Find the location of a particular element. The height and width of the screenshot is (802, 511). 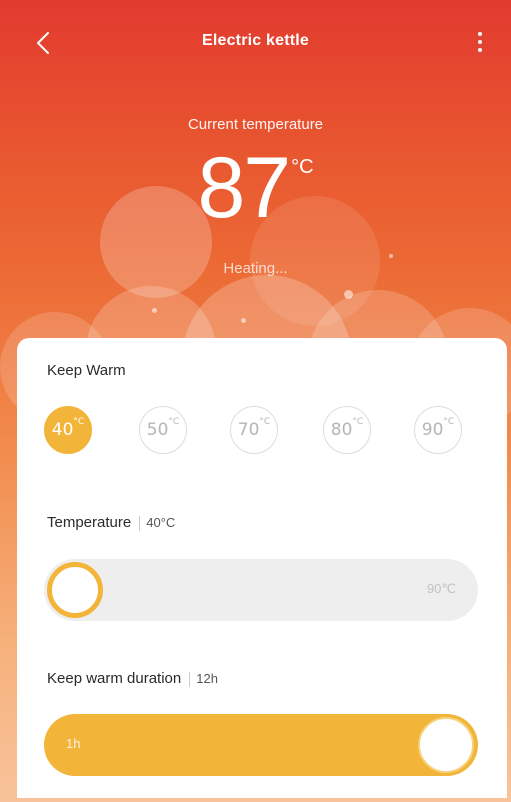

preset-70-button: 70°C is located at coordinates (254, 430).